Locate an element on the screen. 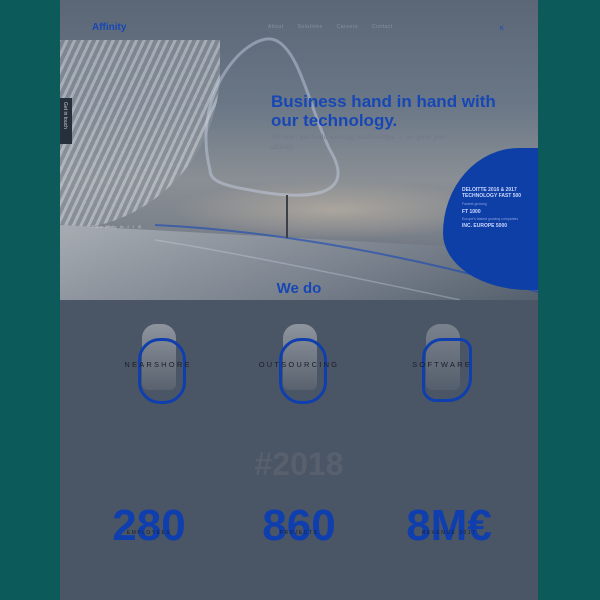 The image size is (600, 600). site-logo: Affinity is located at coordinates (109, 27).